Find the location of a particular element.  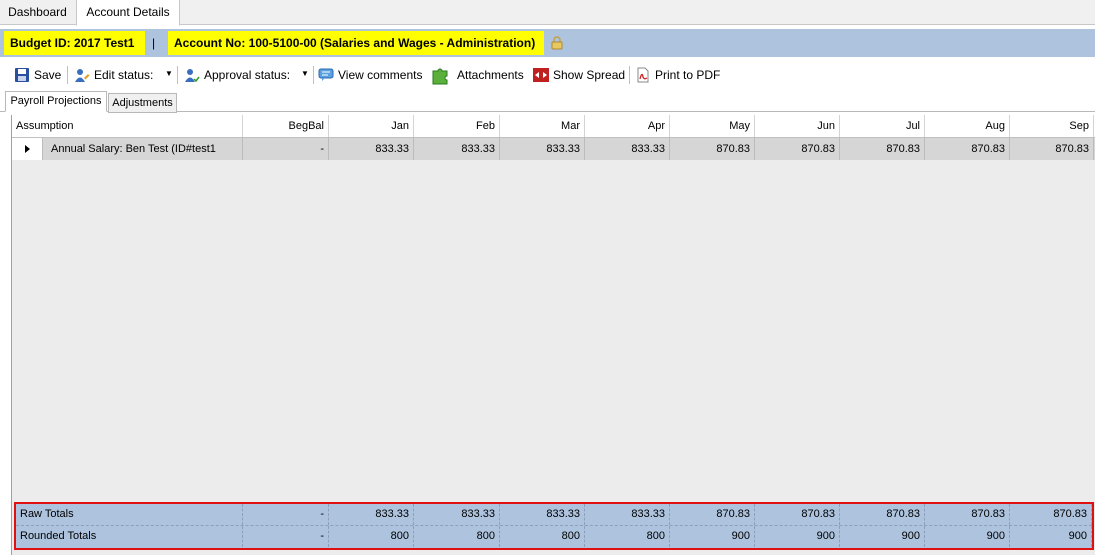

cell-feb: 833.33 is located at coordinates (457, 149).